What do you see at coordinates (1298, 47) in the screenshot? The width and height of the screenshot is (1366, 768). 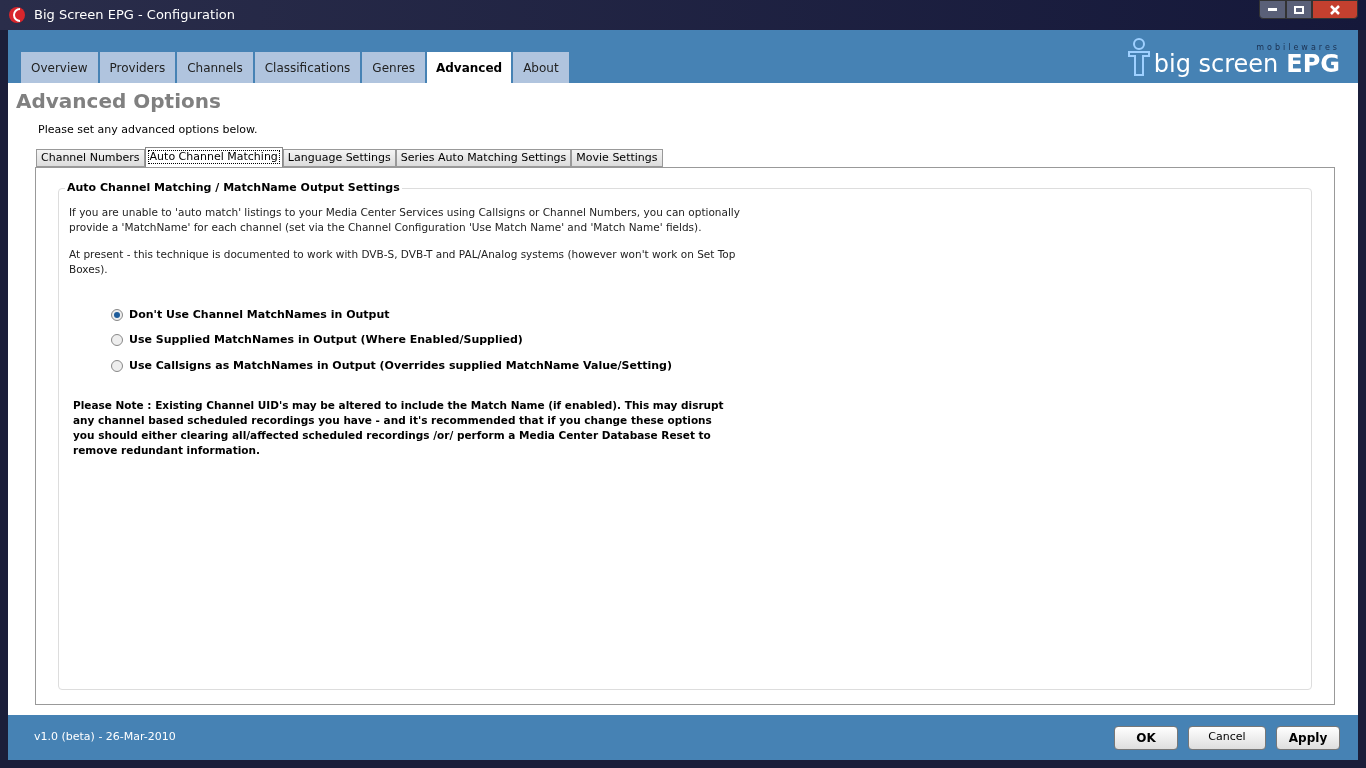 I see `logo-tagline: mobilewares` at bounding box center [1298, 47].